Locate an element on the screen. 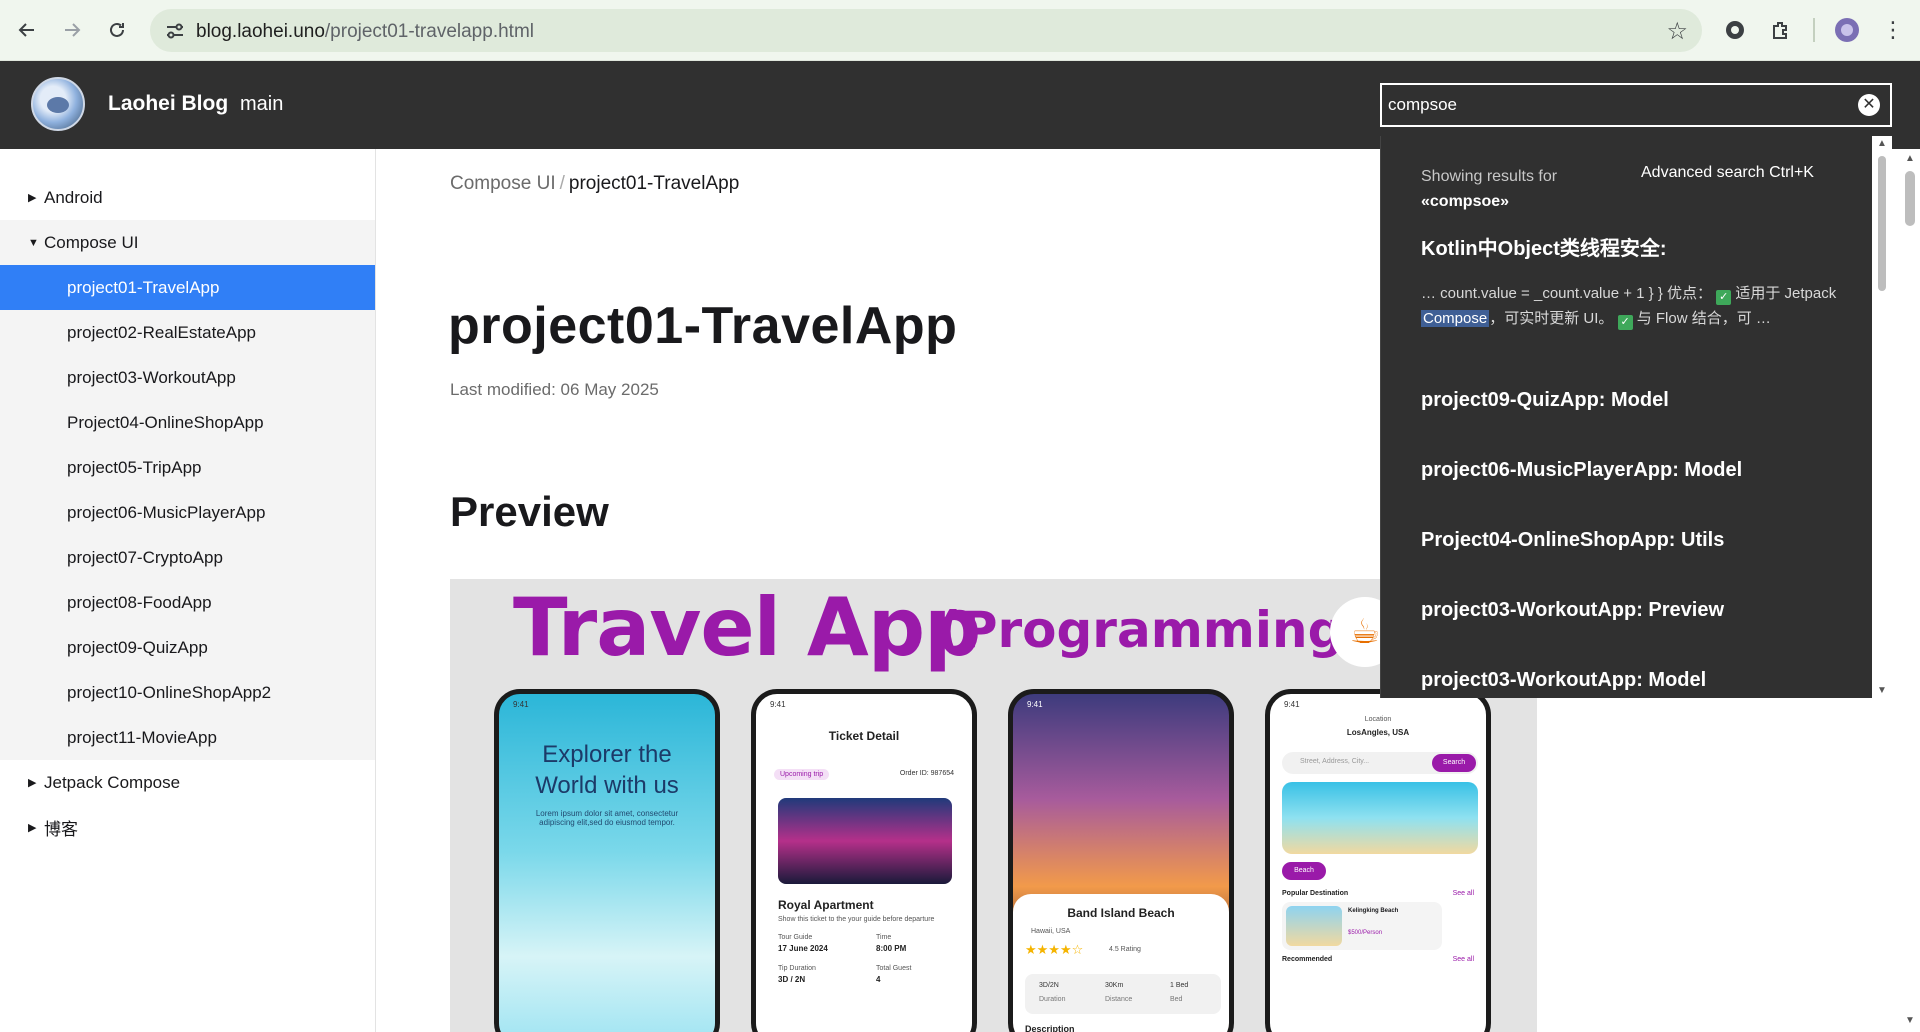 The width and height of the screenshot is (1920, 1032). puzzle-icon is located at coordinates (1780, 30).